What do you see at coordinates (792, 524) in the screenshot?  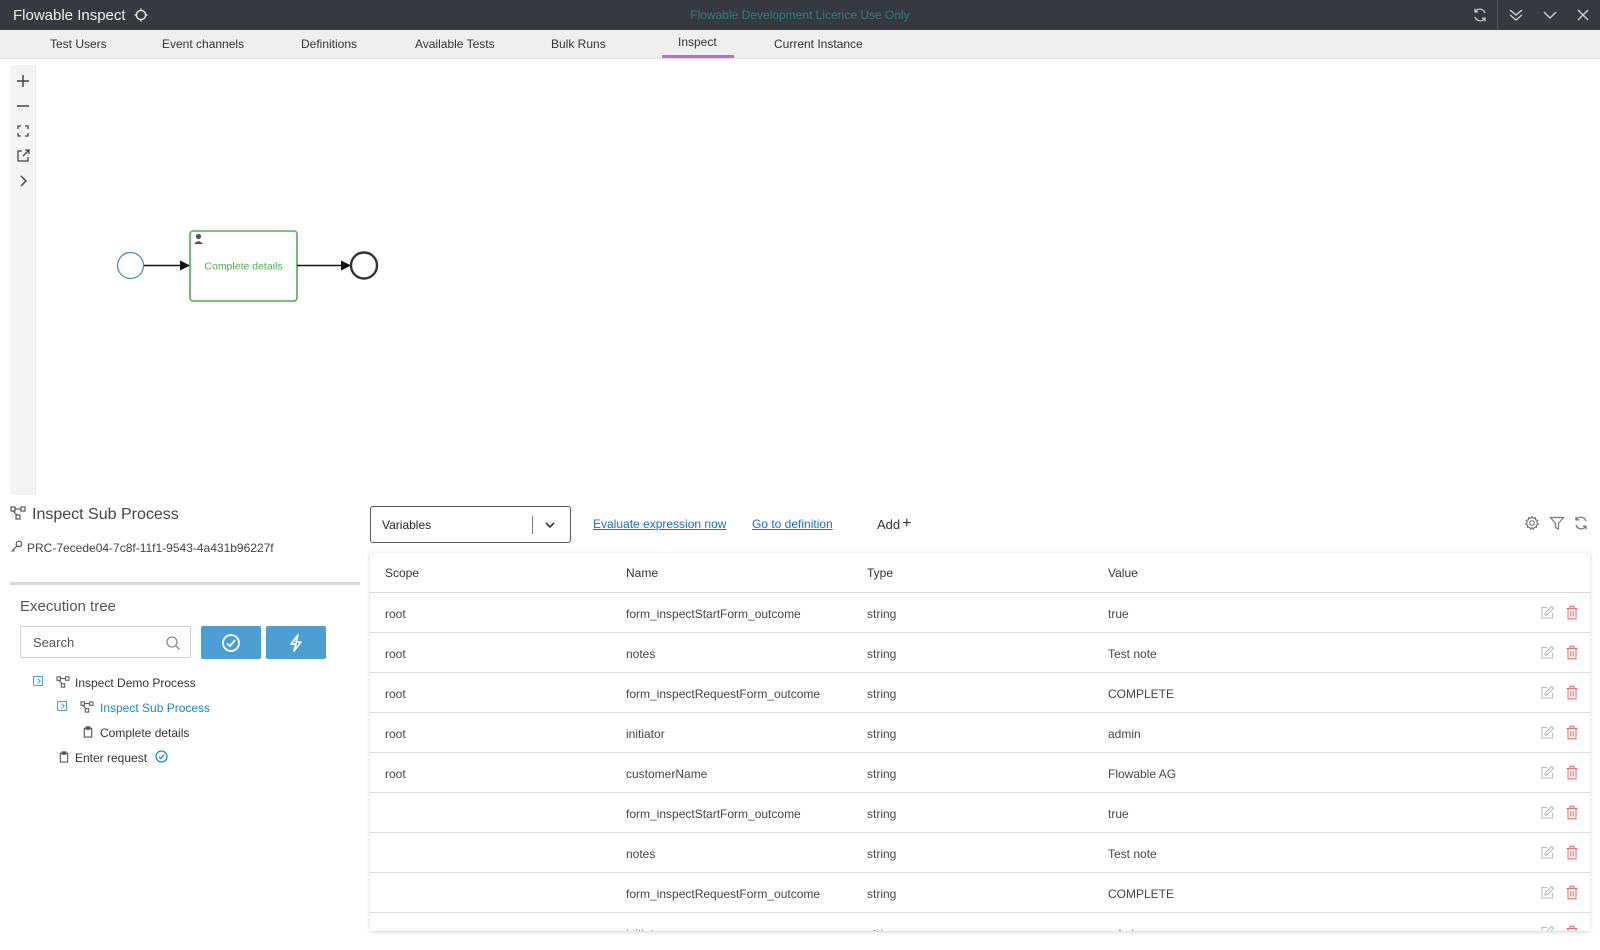 I see `go-to-definition-link: Go to definition` at bounding box center [792, 524].